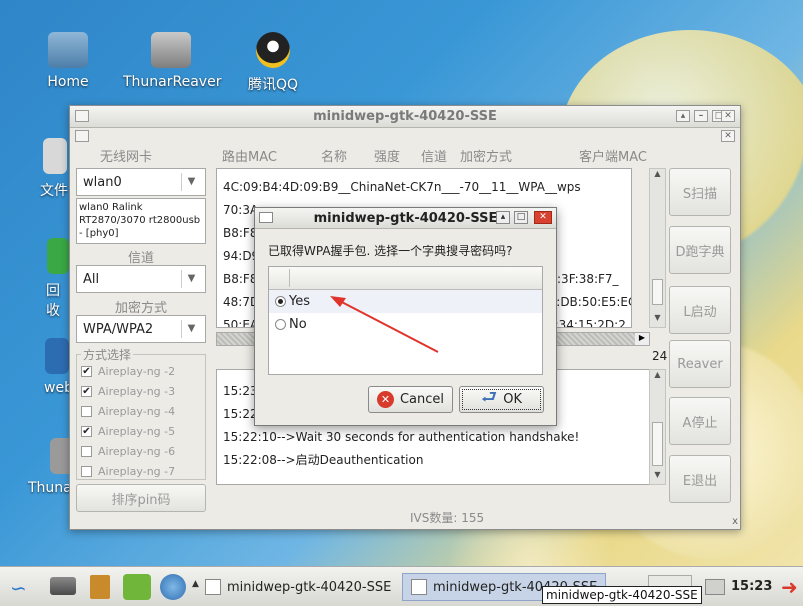  What do you see at coordinates (58, 279) in the screenshot?
I see `desktop-icon-trash: 回收` at bounding box center [58, 279].